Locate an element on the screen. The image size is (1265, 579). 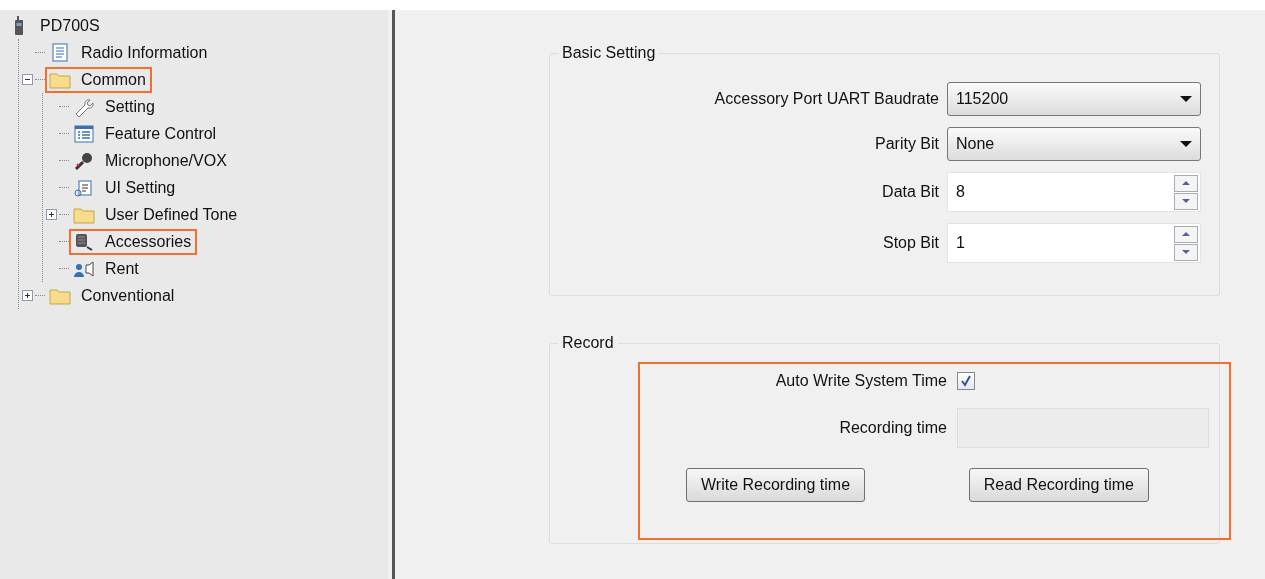
field-label: Recording time is located at coordinates (892, 428).